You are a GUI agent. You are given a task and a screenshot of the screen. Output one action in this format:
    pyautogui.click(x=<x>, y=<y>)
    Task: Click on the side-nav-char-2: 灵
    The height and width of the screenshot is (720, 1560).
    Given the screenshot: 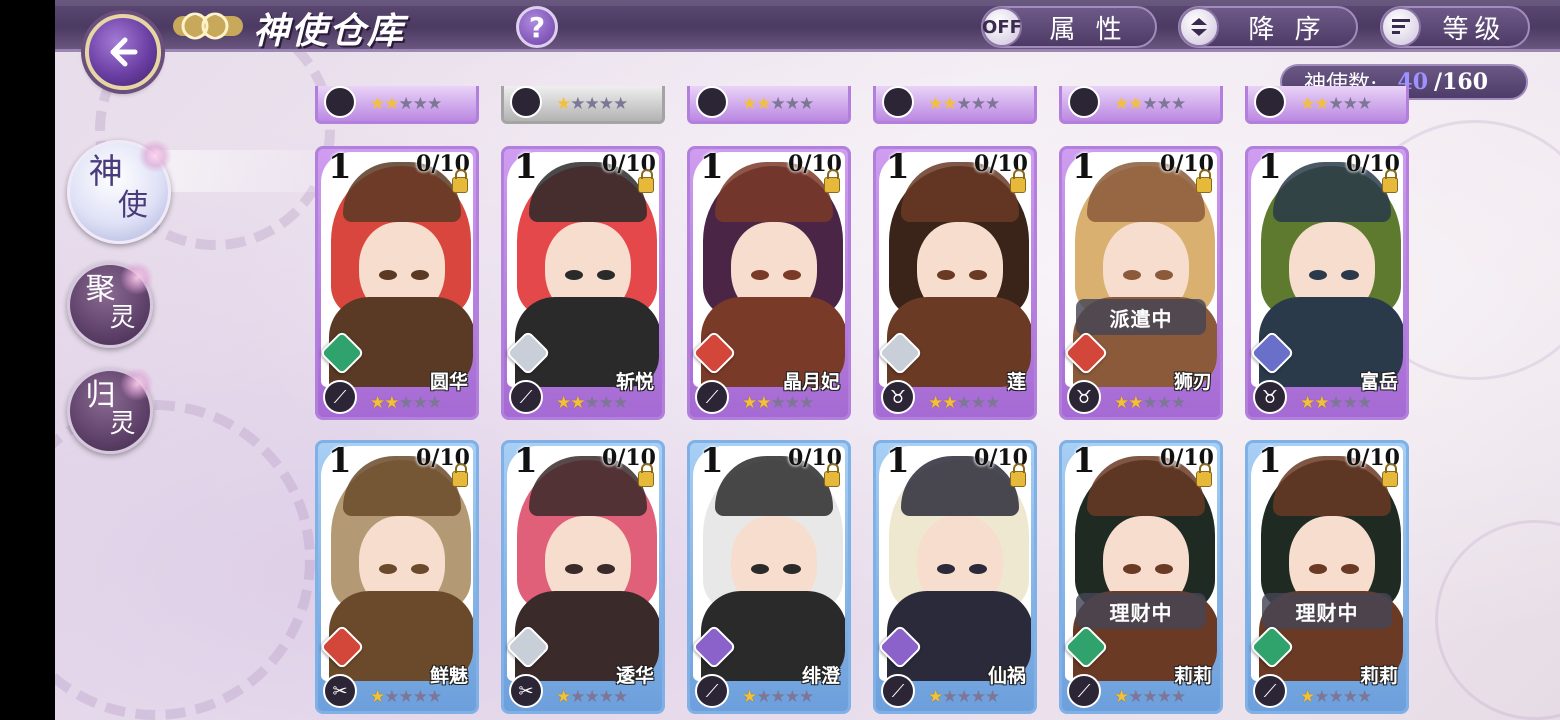 What is the action you would take?
    pyautogui.click(x=122, y=317)
    